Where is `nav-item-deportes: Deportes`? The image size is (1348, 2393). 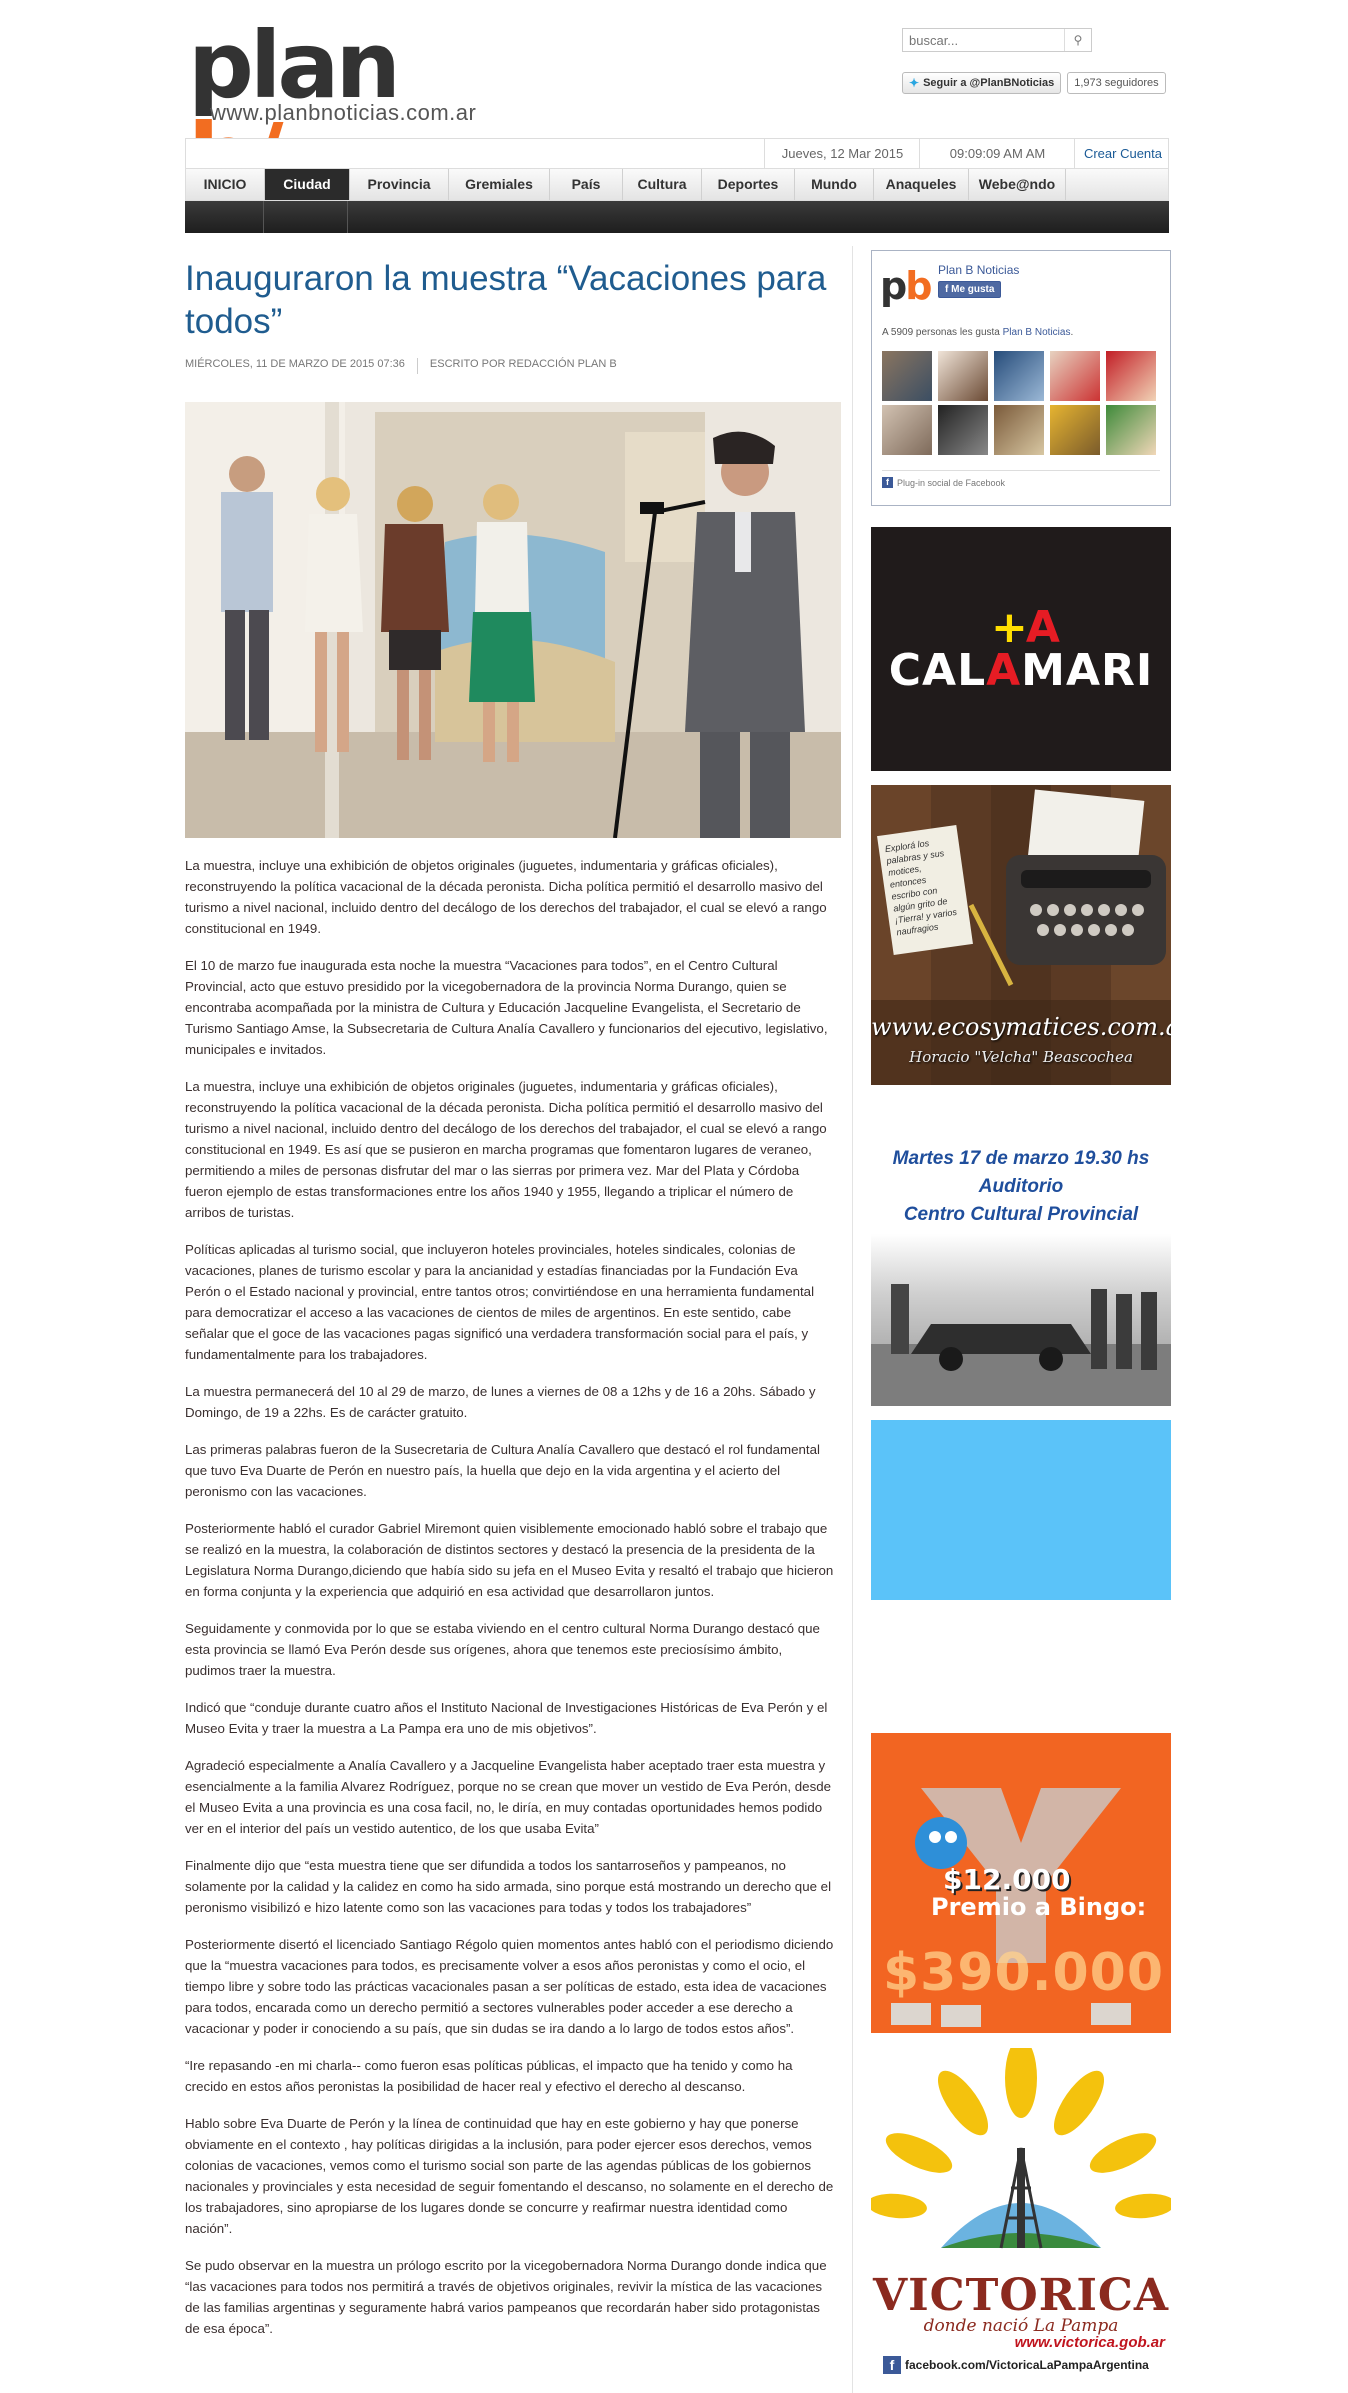
nav-item-deportes: Deportes is located at coordinates (748, 184).